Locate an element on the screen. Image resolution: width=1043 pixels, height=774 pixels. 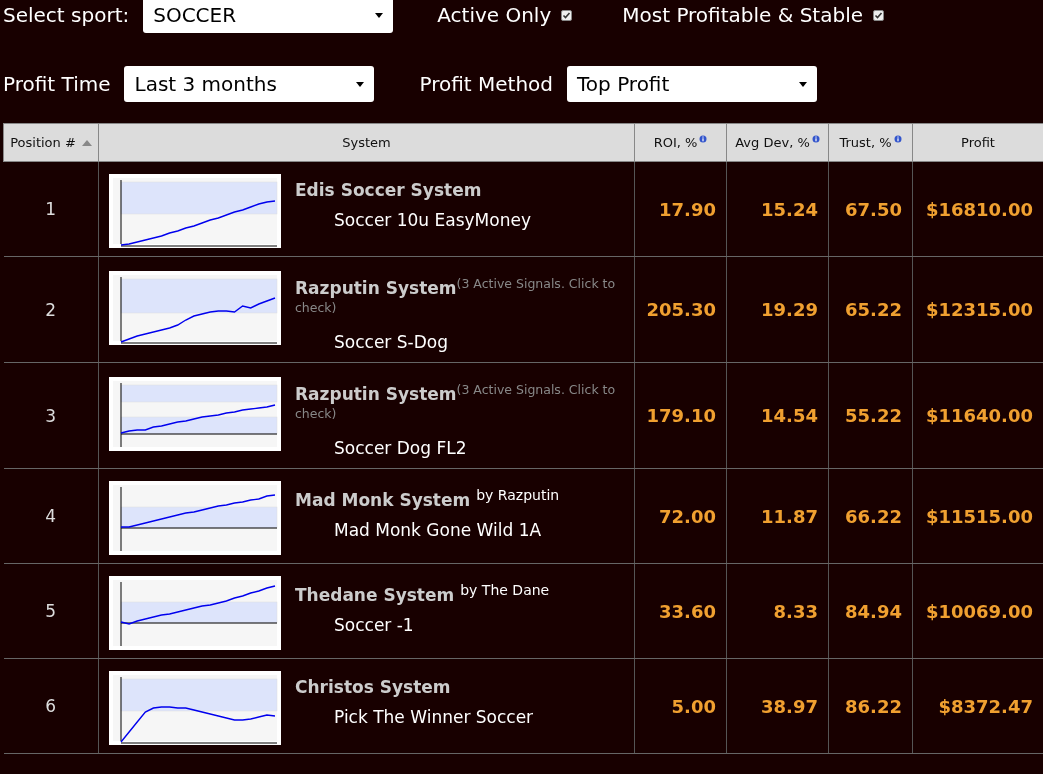
most-profitable-label: Most Profitable & Stable is located at coordinates (743, 15).